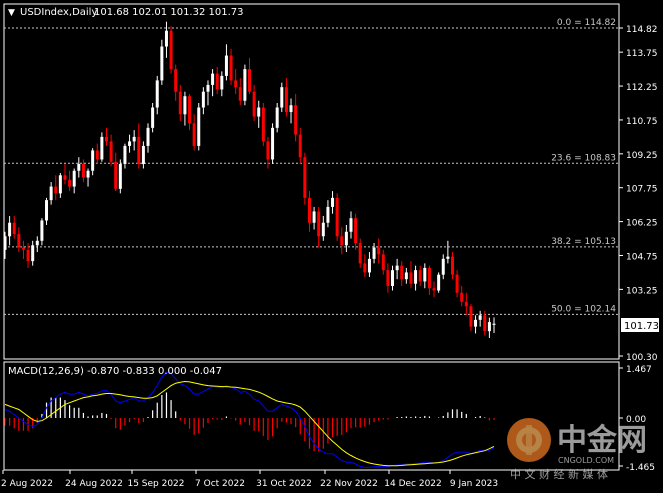 Image resolution: width=663 pixels, height=493 pixels. What do you see at coordinates (169, 12) in the screenshot?
I see `ohlc-values: 101.68 102.01 101.32 101.73` at bounding box center [169, 12].